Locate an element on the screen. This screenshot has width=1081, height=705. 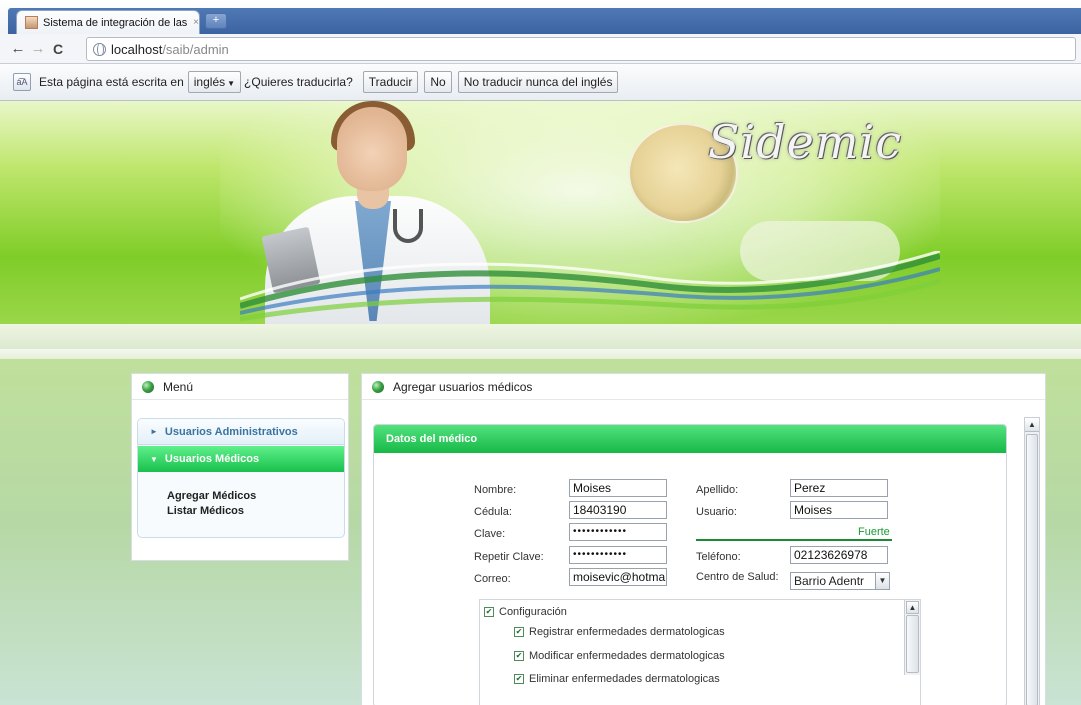
never-translate-button: No traducir nunca del inglés is located at coordinates (538, 82).